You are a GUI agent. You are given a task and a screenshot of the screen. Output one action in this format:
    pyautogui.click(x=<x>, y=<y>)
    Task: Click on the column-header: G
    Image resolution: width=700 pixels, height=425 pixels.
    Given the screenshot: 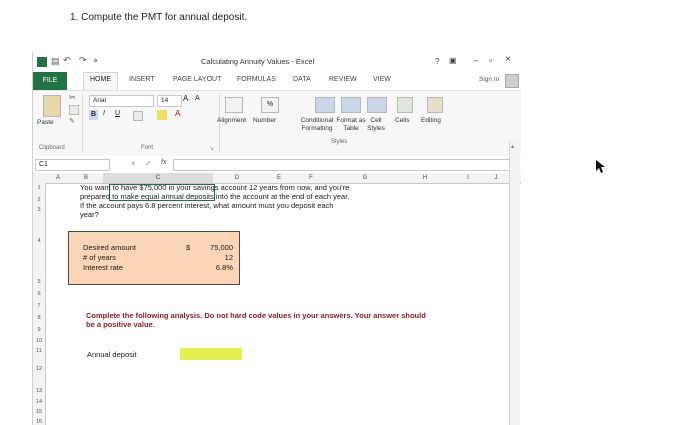 What is the action you would take?
    pyautogui.click(x=365, y=178)
    